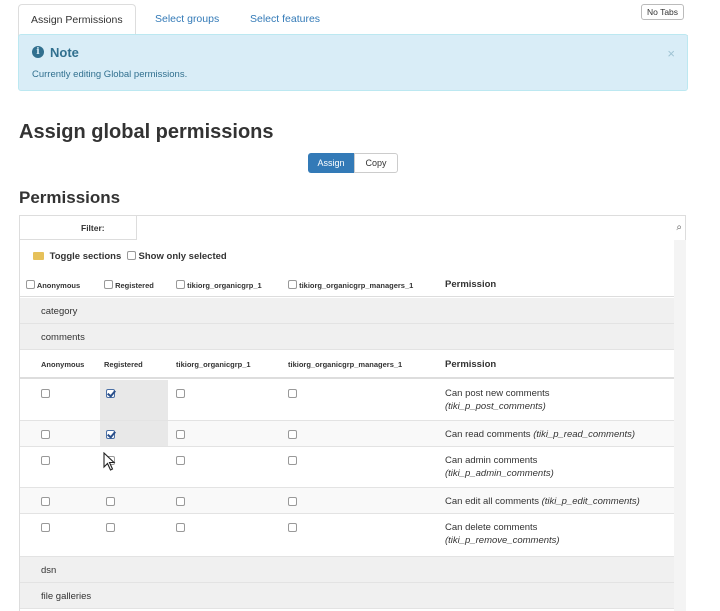 This screenshot has width=720, height=611. I want to click on close-icon: ×, so click(671, 53).